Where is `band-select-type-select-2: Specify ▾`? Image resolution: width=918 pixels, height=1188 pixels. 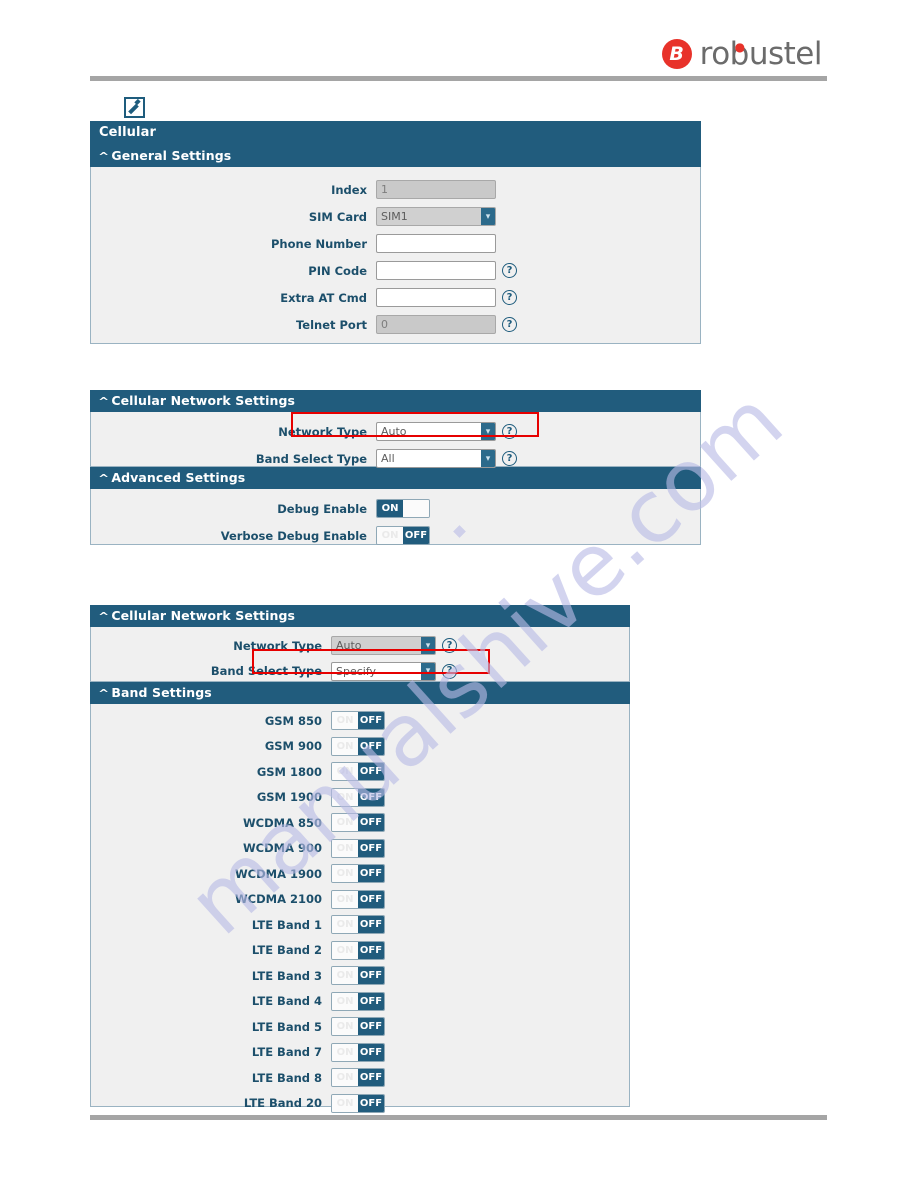 band-select-type-select-2: Specify ▾ is located at coordinates (383, 671).